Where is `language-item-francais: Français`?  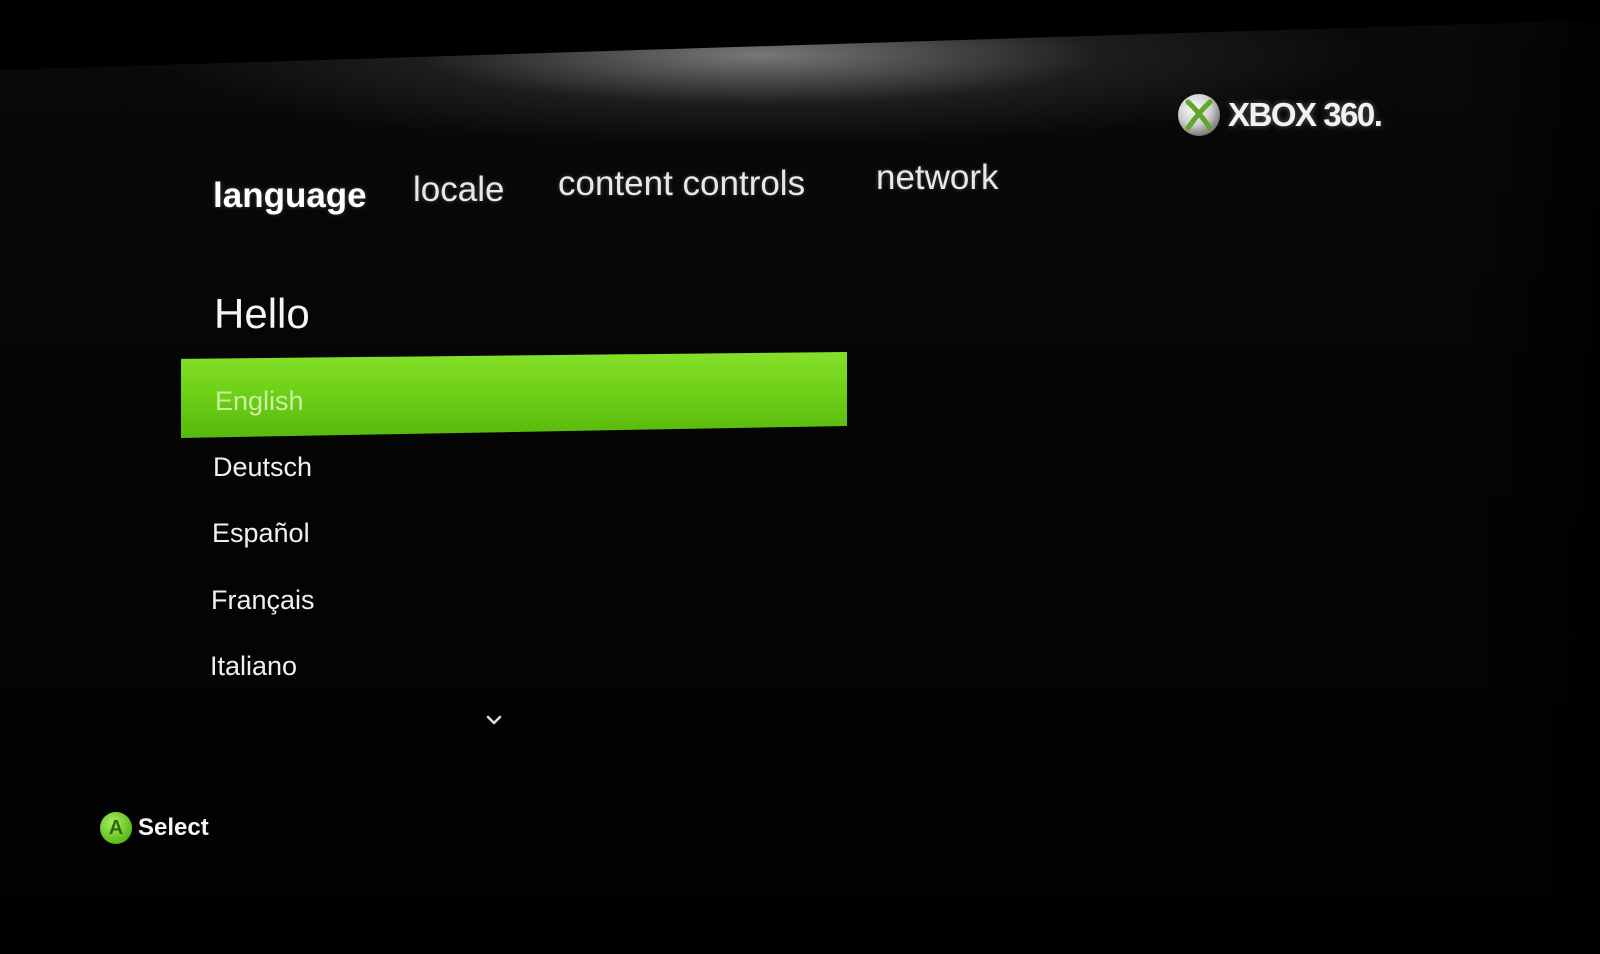 language-item-francais: Français is located at coordinates (263, 600).